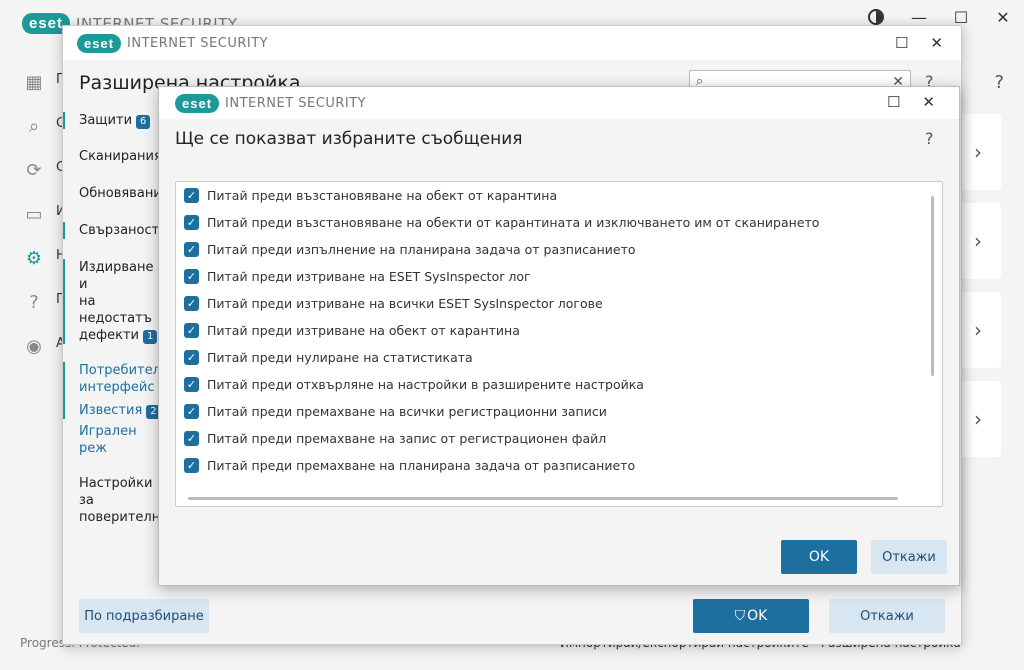 This screenshot has width=1024, height=670. Describe the element at coordinates (513, 614) in the screenshot. I see `adv-bottom-bar: По подразбиране ⛉ OK Откажи` at that location.